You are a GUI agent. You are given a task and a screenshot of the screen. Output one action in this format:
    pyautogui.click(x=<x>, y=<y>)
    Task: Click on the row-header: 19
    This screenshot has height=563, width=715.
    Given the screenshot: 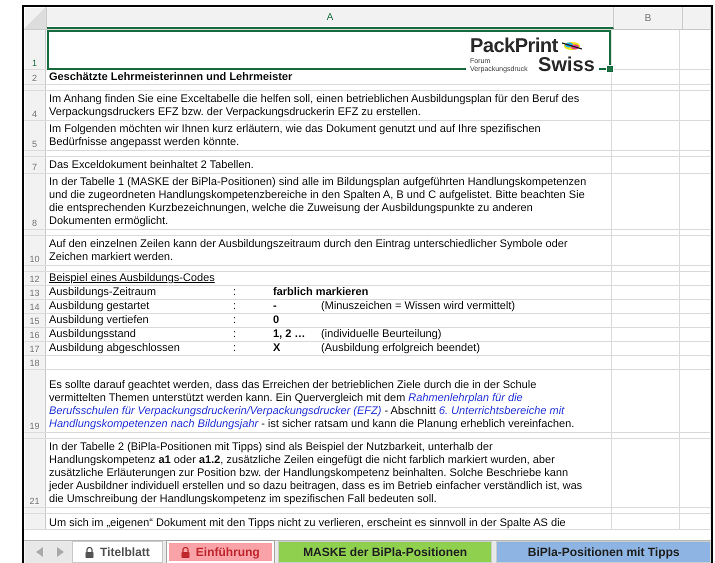 What is the action you would take?
    pyautogui.click(x=35, y=401)
    